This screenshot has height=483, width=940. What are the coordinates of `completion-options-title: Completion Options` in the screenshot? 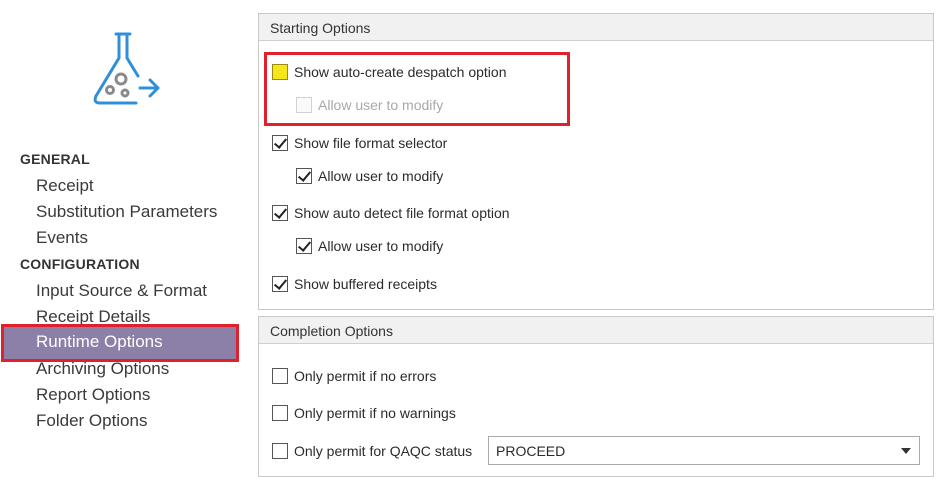 It's located at (596, 330).